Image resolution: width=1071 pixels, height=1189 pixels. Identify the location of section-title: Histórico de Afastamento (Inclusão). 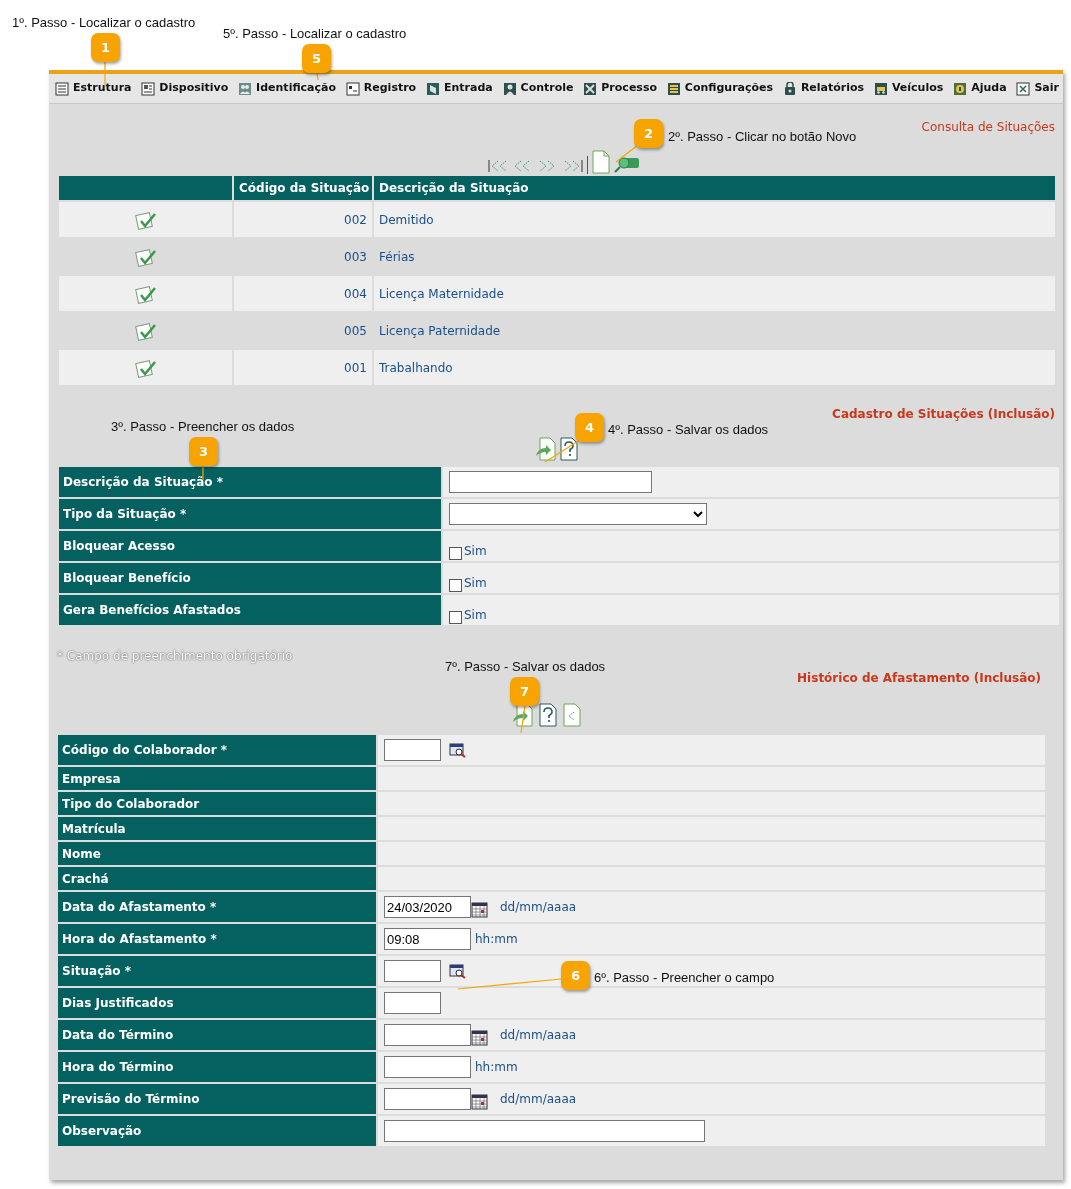
(919, 678).